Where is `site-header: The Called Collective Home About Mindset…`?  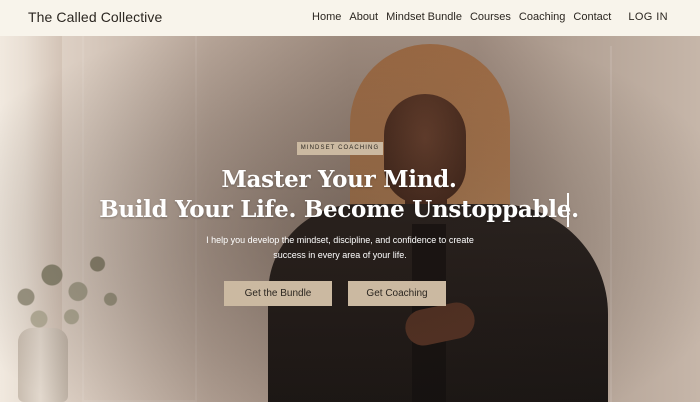 site-header: The Called Collective Home About Mindset… is located at coordinates (350, 18).